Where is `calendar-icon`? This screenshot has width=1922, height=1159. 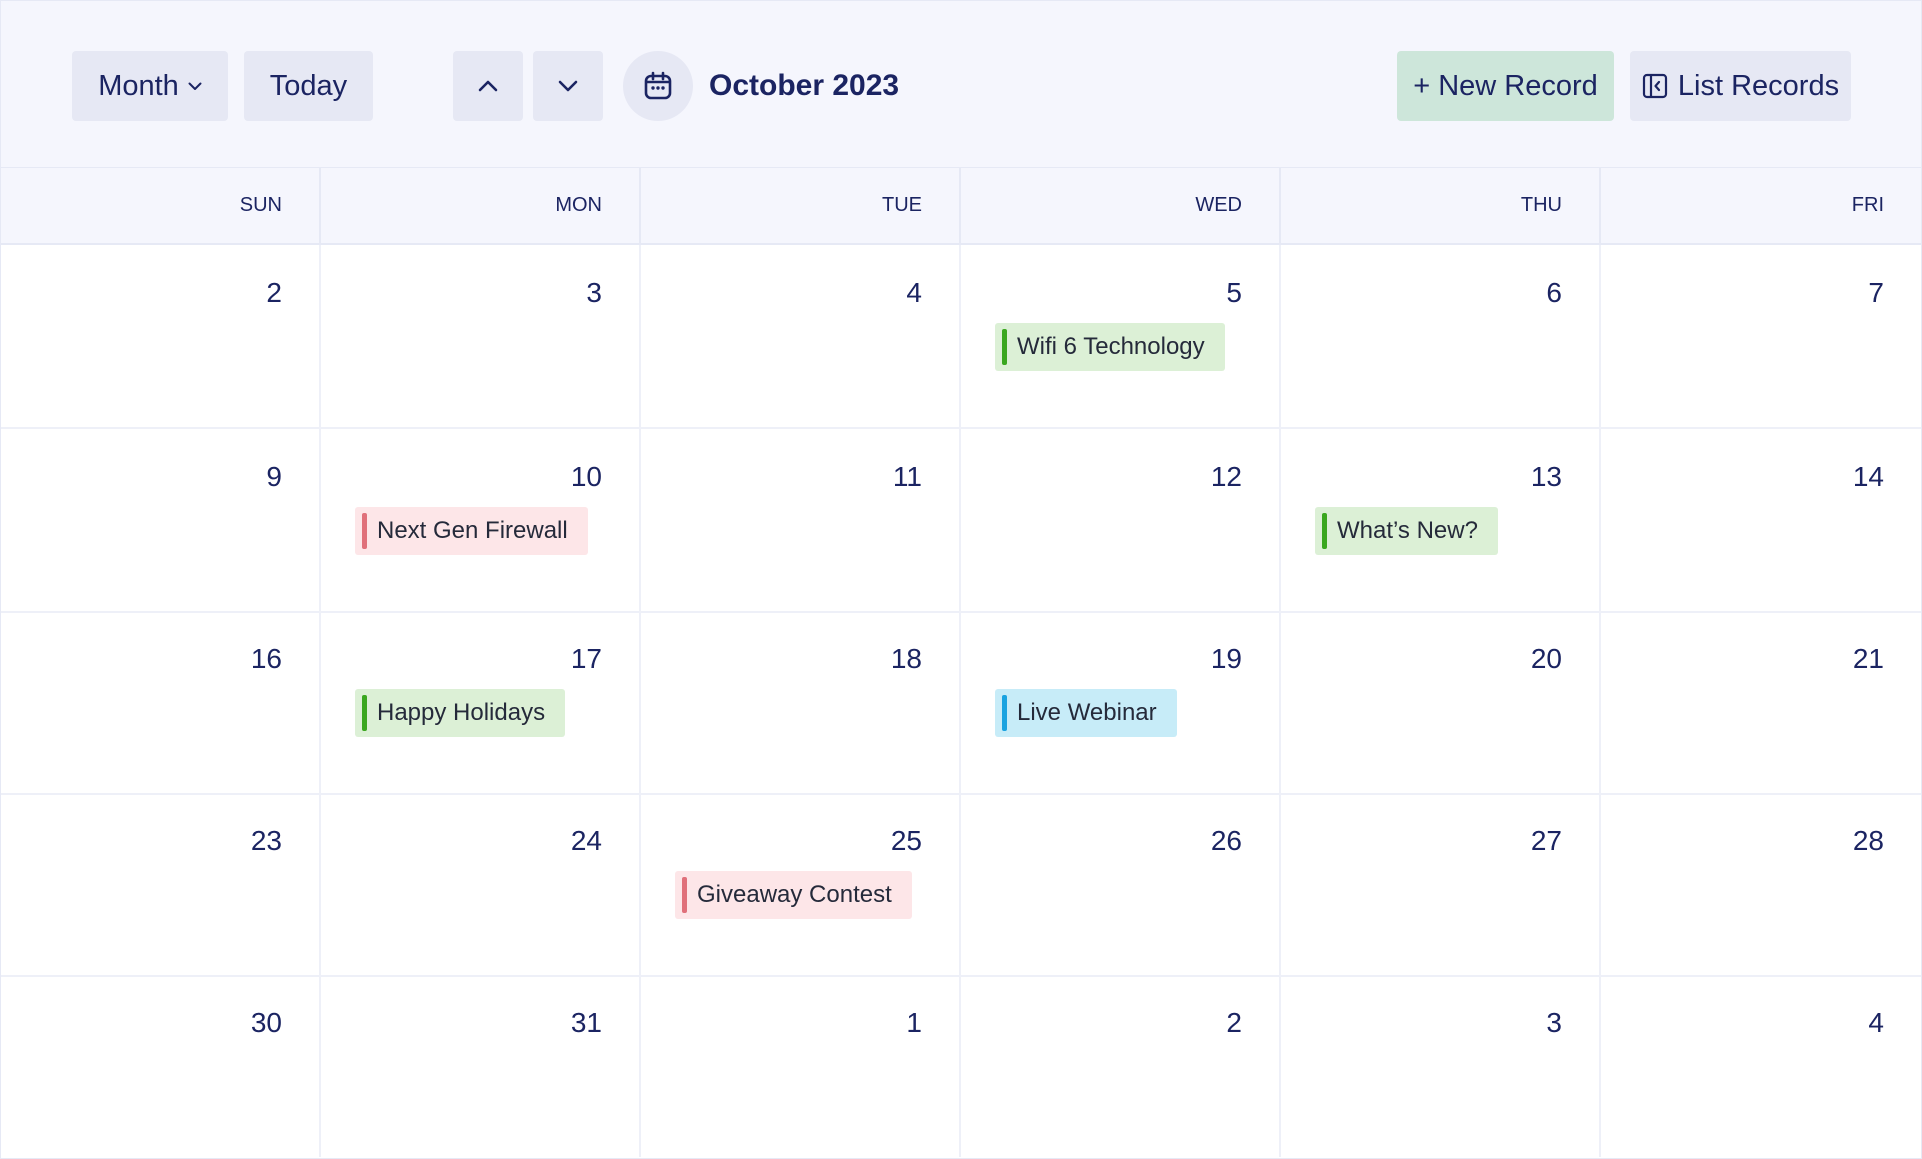
calendar-icon is located at coordinates (658, 86).